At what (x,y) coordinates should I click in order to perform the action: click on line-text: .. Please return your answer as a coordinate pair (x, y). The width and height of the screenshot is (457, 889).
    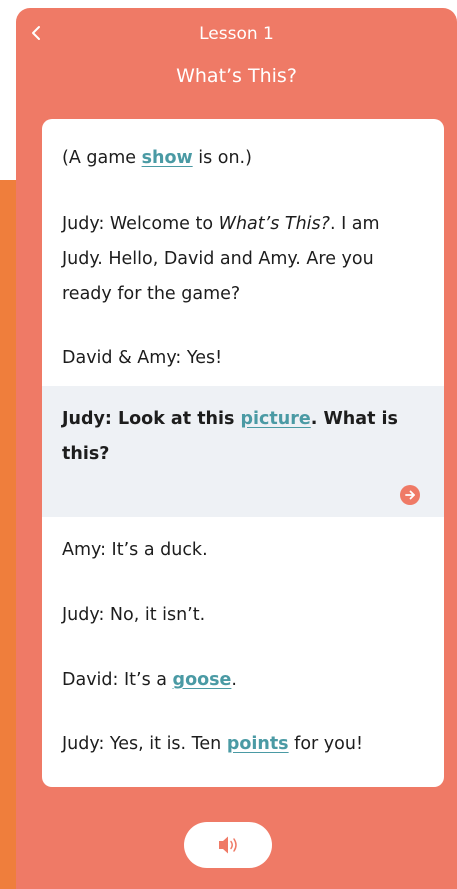
    Looking at the image, I should click on (234, 680).